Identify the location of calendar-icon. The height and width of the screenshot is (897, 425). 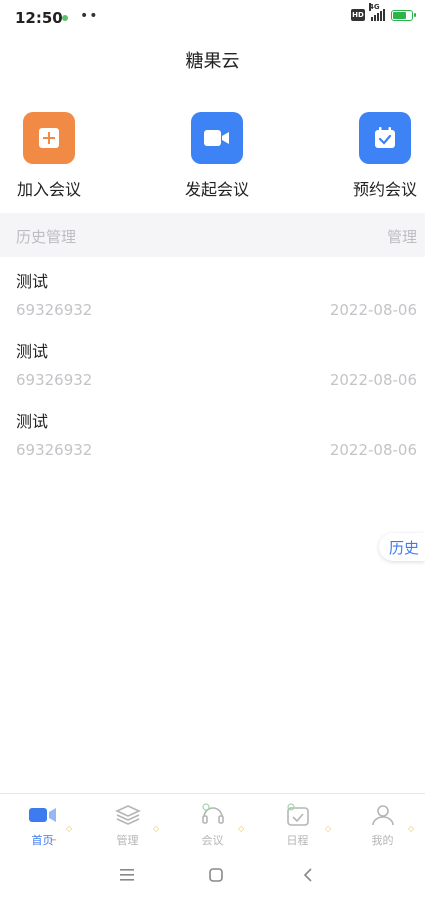
(298, 815).